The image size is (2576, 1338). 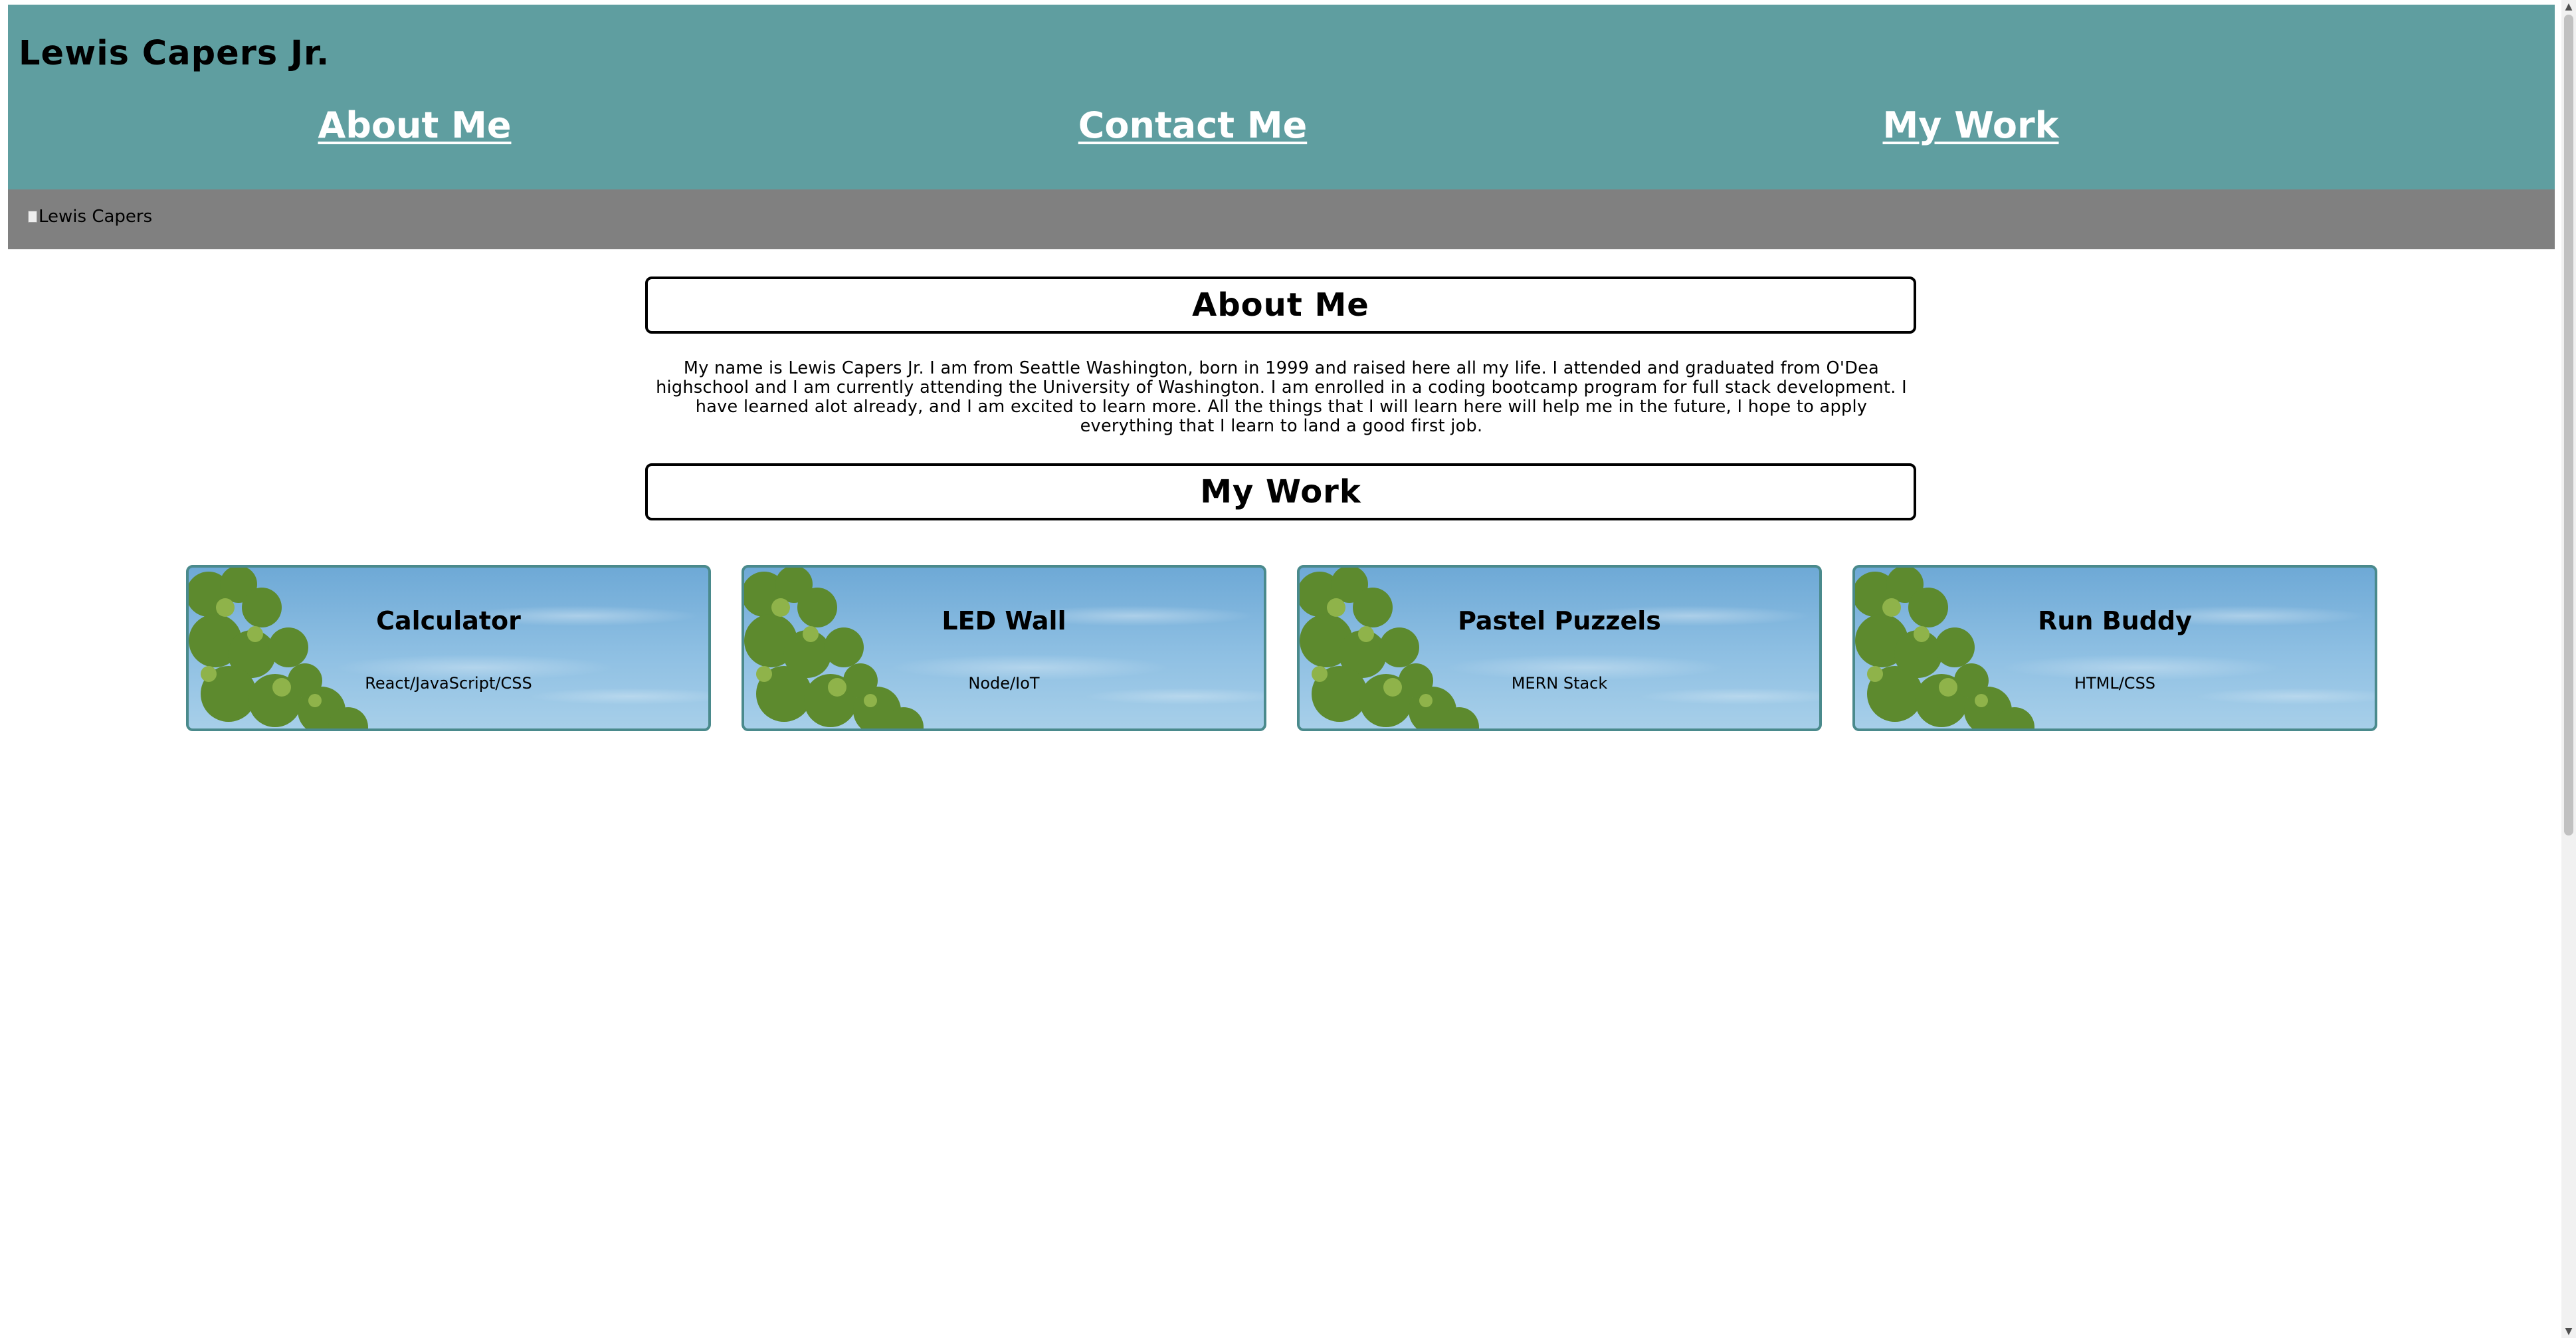 What do you see at coordinates (2114, 648) in the screenshot?
I see `project-card-run-buddy: Run Buddy HTML/CSS` at bounding box center [2114, 648].